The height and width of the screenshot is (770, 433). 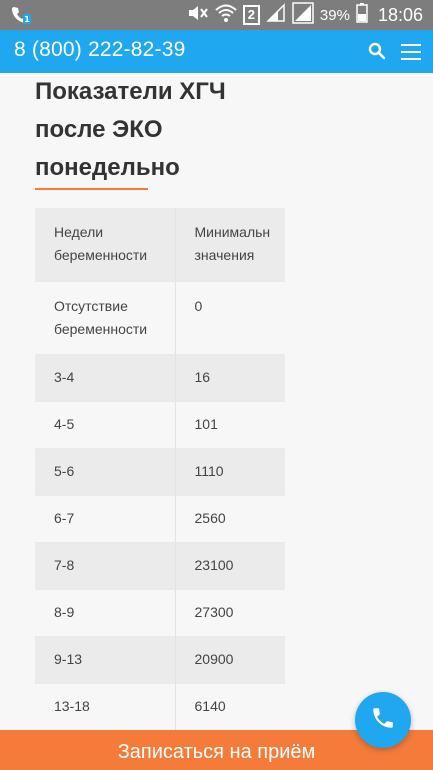 I want to click on week-cell: 13-18, so click(x=105, y=706).